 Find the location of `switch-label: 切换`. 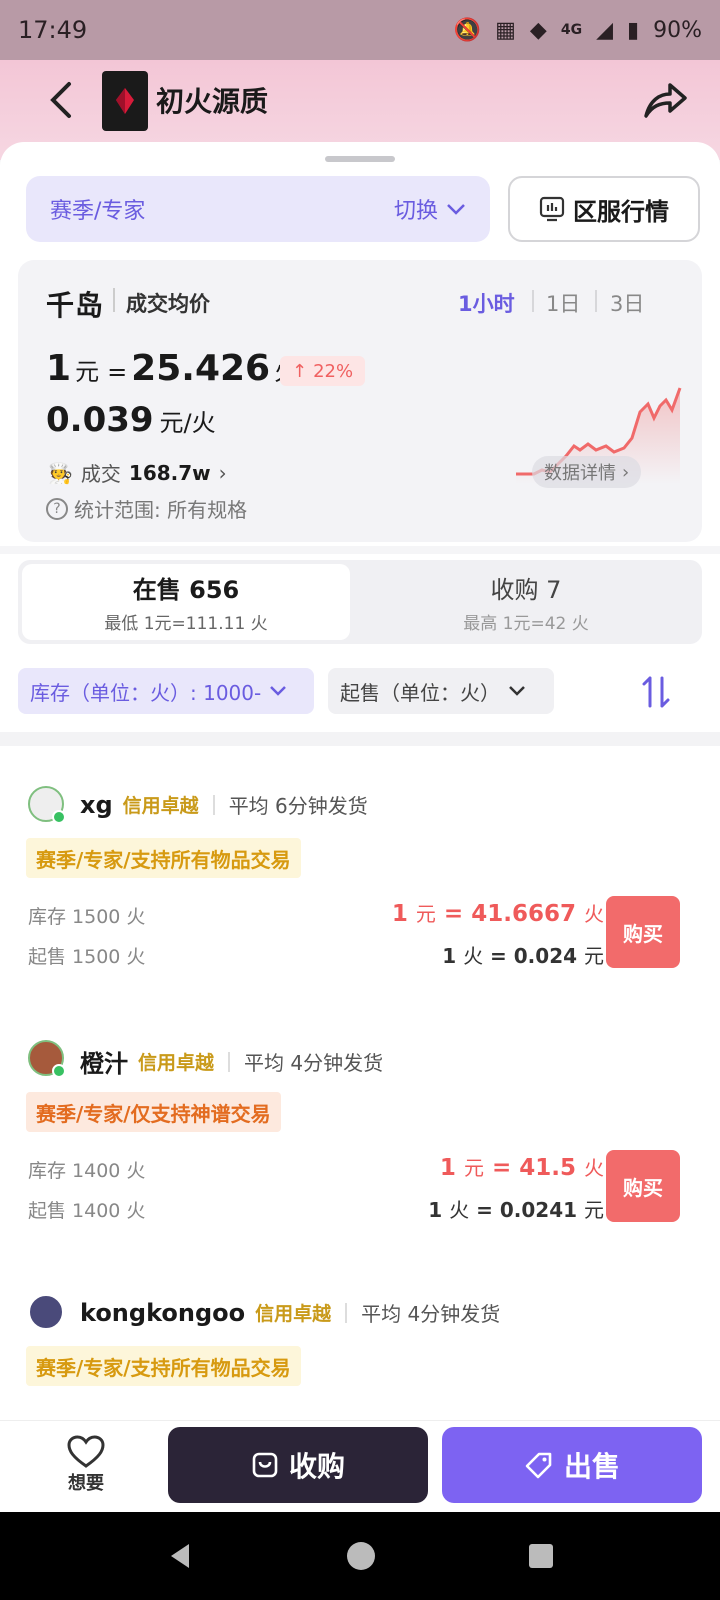

switch-label: 切换 is located at coordinates (415, 211).